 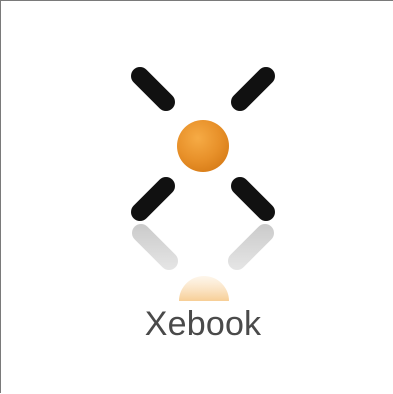 What do you see at coordinates (203, 146) in the screenshot?
I see `orange-dot` at bounding box center [203, 146].